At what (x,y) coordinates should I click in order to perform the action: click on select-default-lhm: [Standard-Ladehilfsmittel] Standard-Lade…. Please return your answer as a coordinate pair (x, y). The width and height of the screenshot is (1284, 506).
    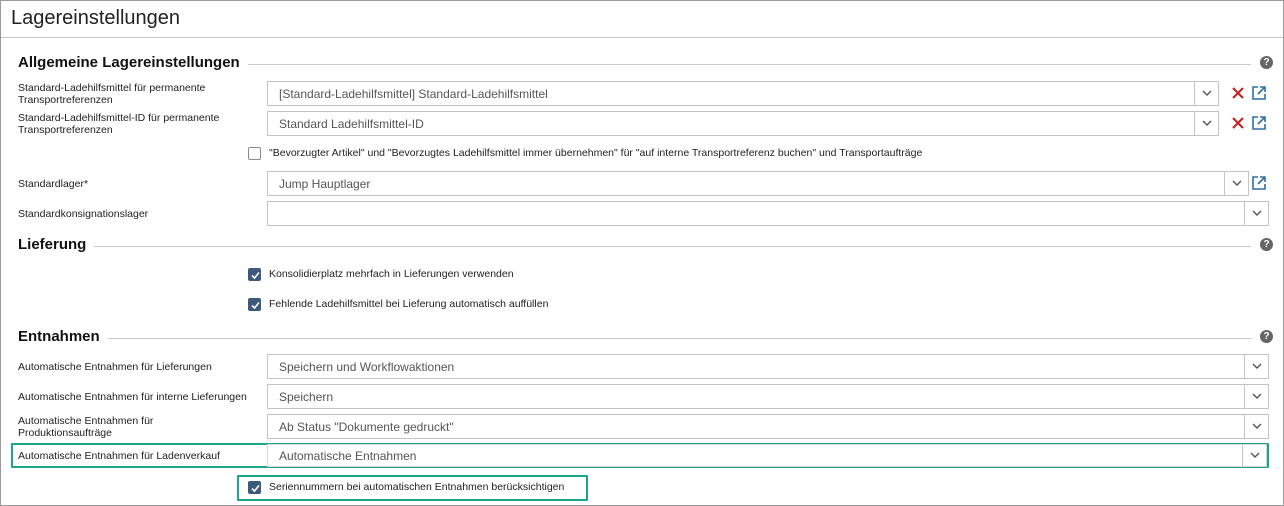
    Looking at the image, I should click on (743, 93).